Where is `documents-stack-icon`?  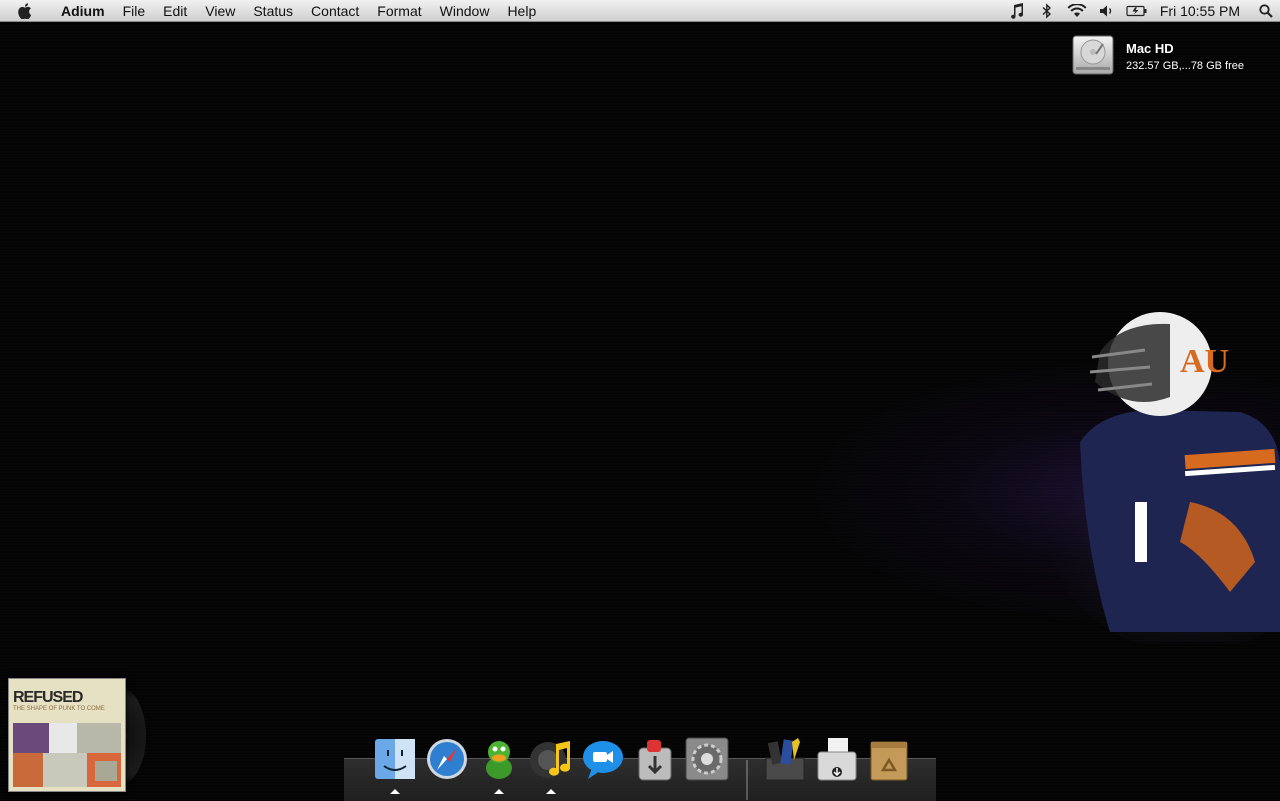
documents-stack-icon is located at coordinates (785, 759).